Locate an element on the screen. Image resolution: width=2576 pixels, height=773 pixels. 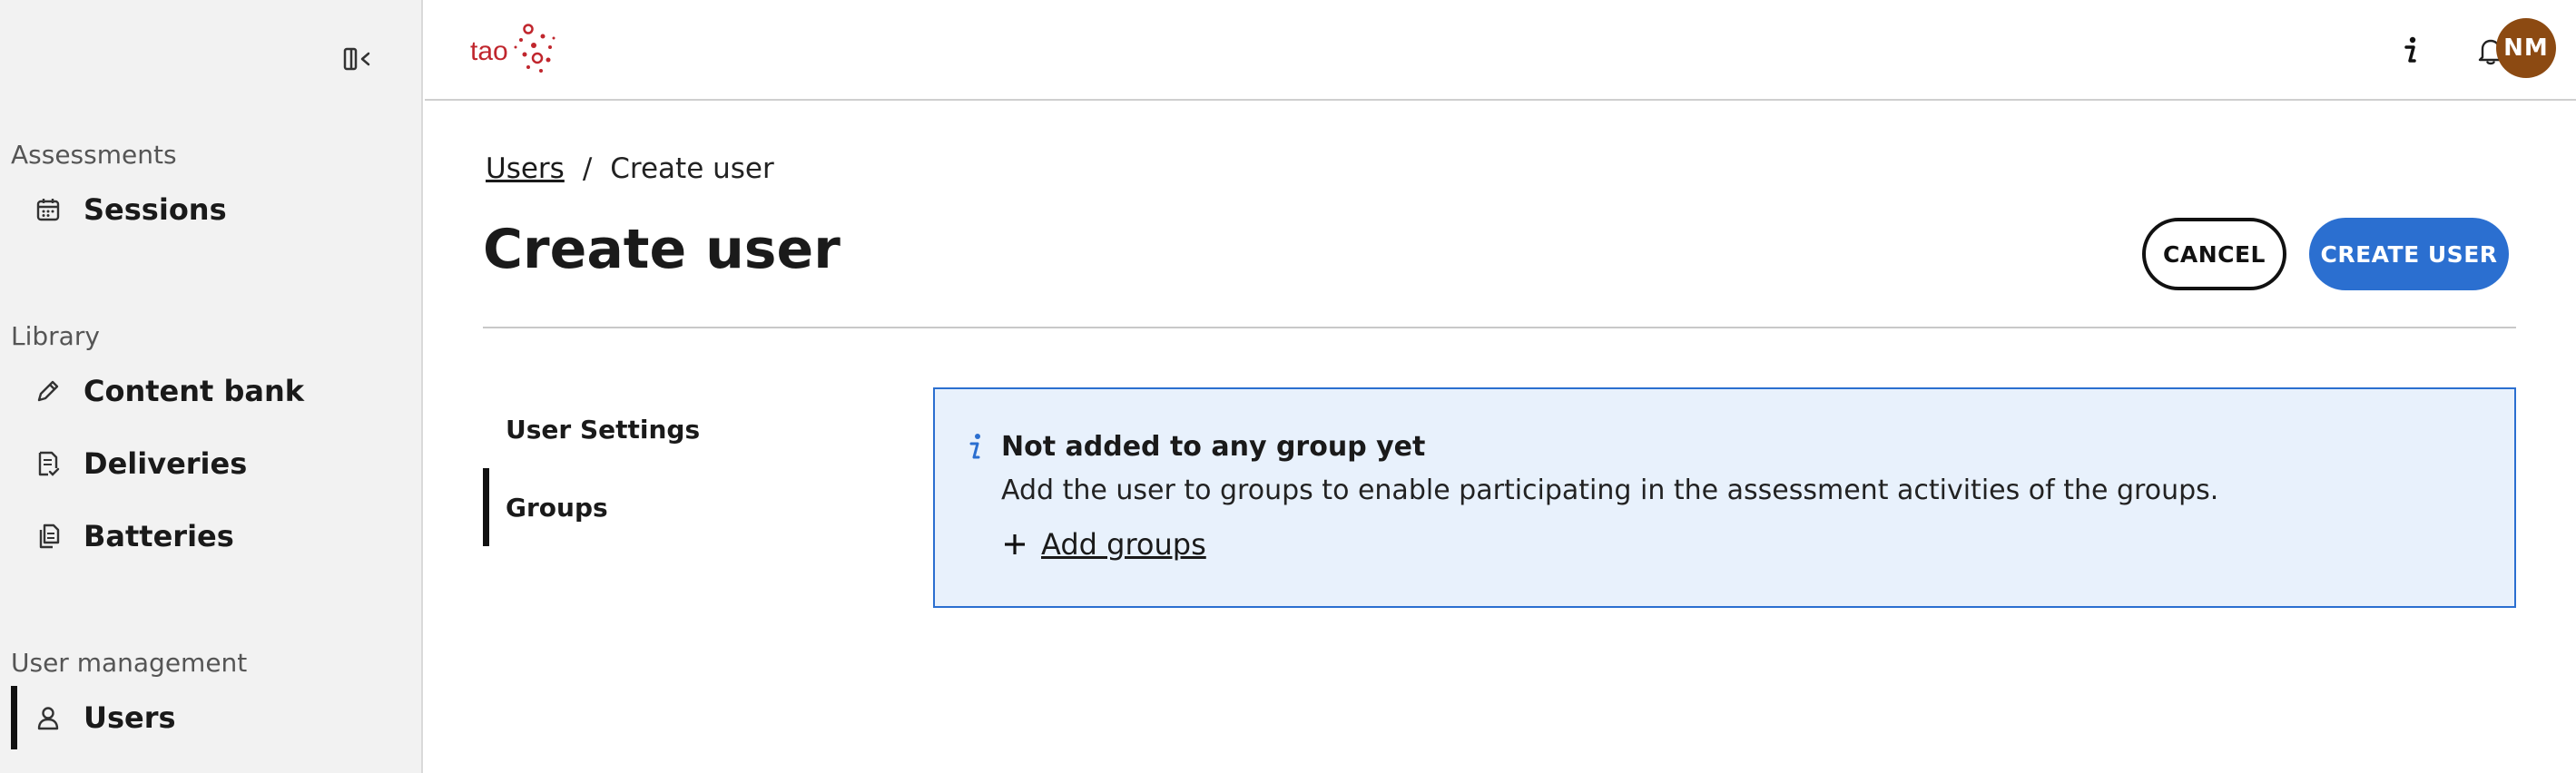
header-divider is located at coordinates (1499, 327).